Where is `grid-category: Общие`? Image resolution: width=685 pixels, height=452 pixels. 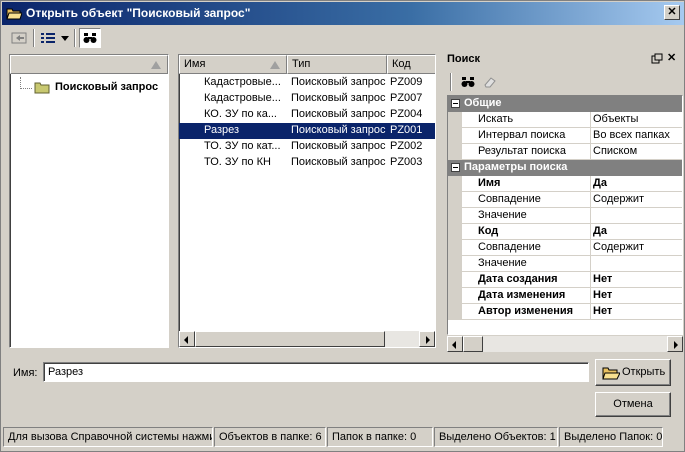
grid-category: Общие is located at coordinates (565, 104).